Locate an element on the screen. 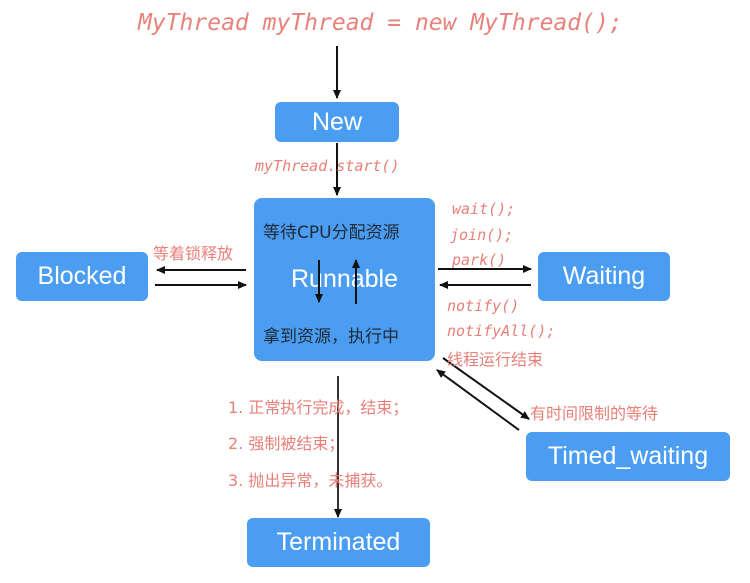 The height and width of the screenshot is (583, 750). state-new-label: New is located at coordinates (336, 121).